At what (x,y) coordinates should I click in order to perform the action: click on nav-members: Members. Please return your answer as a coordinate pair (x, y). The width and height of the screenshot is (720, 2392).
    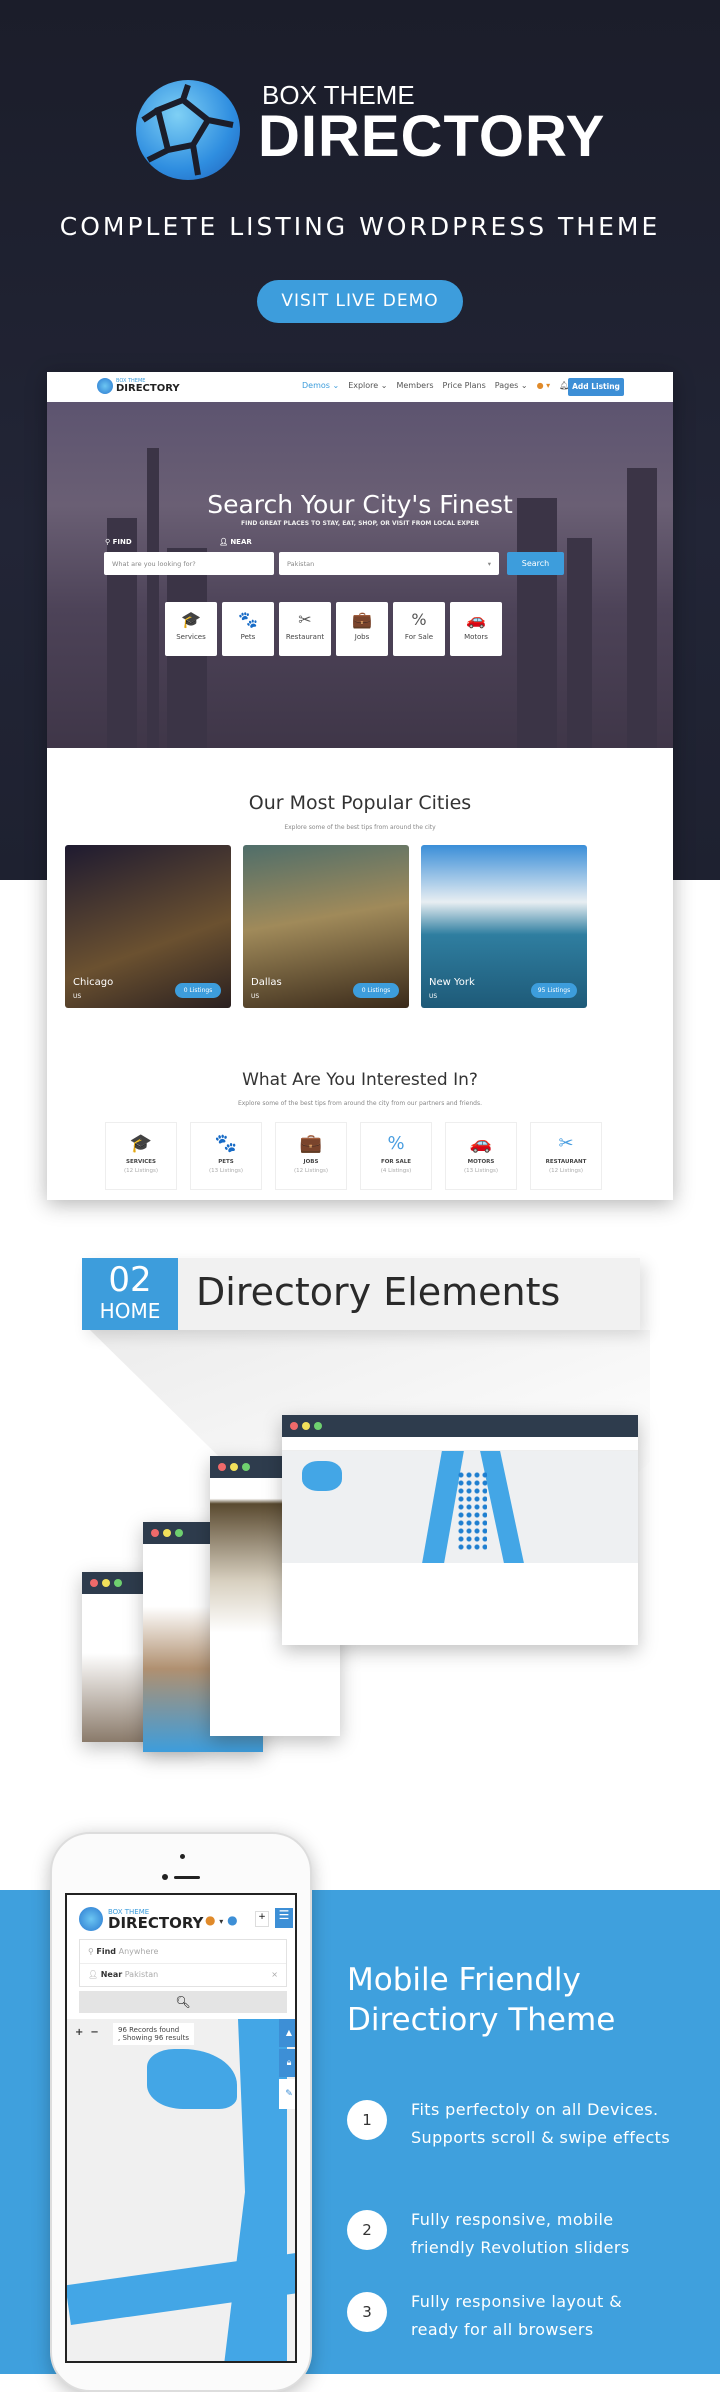
    Looking at the image, I should click on (414, 385).